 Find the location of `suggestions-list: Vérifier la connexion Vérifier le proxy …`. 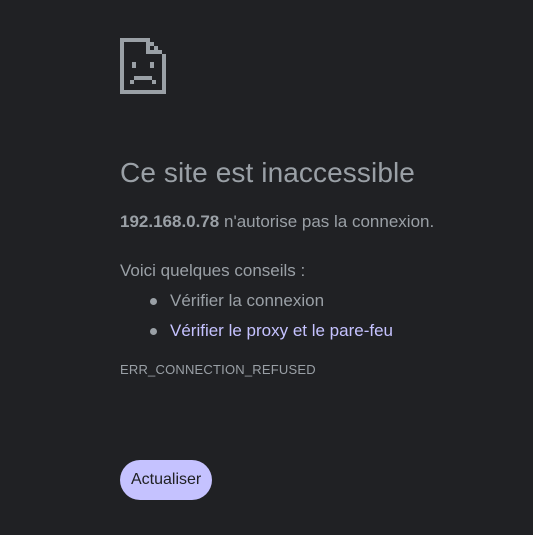

suggestions-list: Vérifier la connexion Vérifier le proxy … is located at coordinates (320, 320).